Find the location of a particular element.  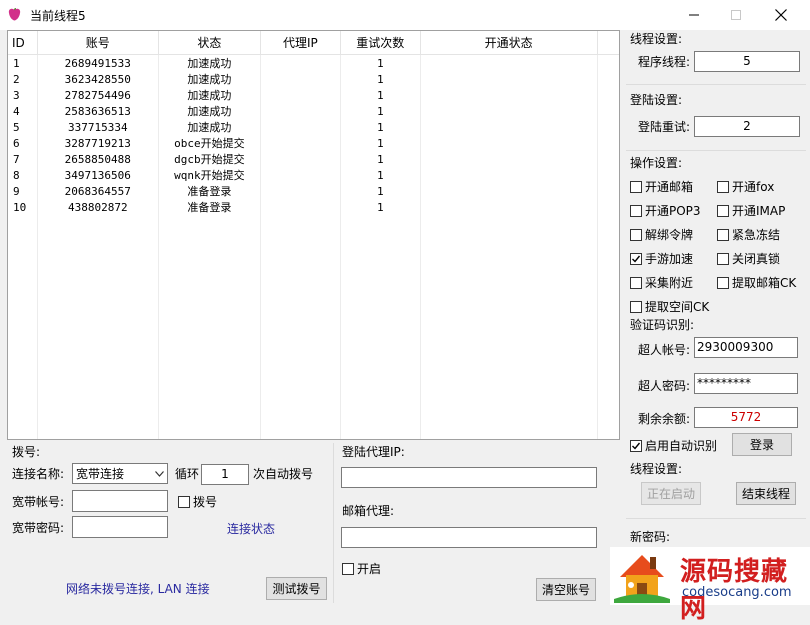

ops-checkbox-label: 开通fox is located at coordinates (753, 187).